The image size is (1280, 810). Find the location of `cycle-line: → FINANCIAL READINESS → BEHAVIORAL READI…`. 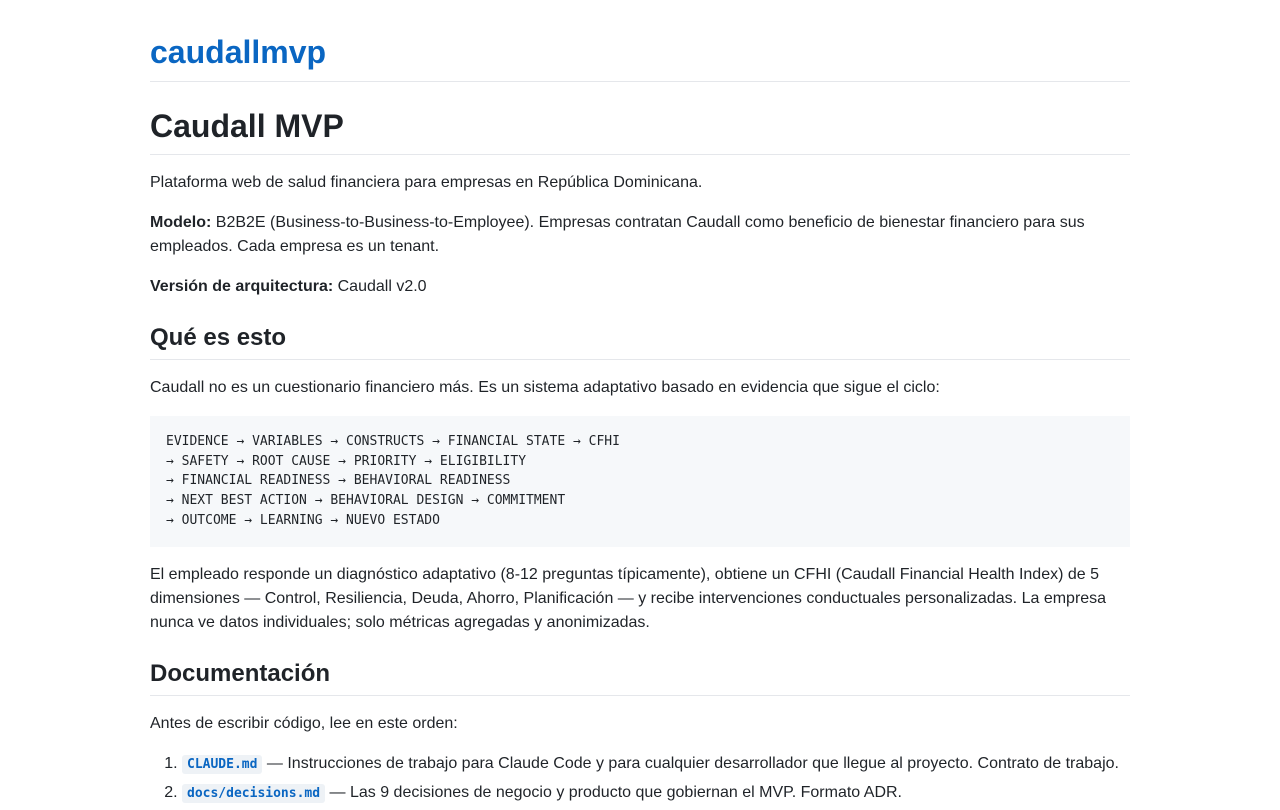

cycle-line: → FINANCIAL READINESS → BEHAVIORAL READI… is located at coordinates (338, 481).